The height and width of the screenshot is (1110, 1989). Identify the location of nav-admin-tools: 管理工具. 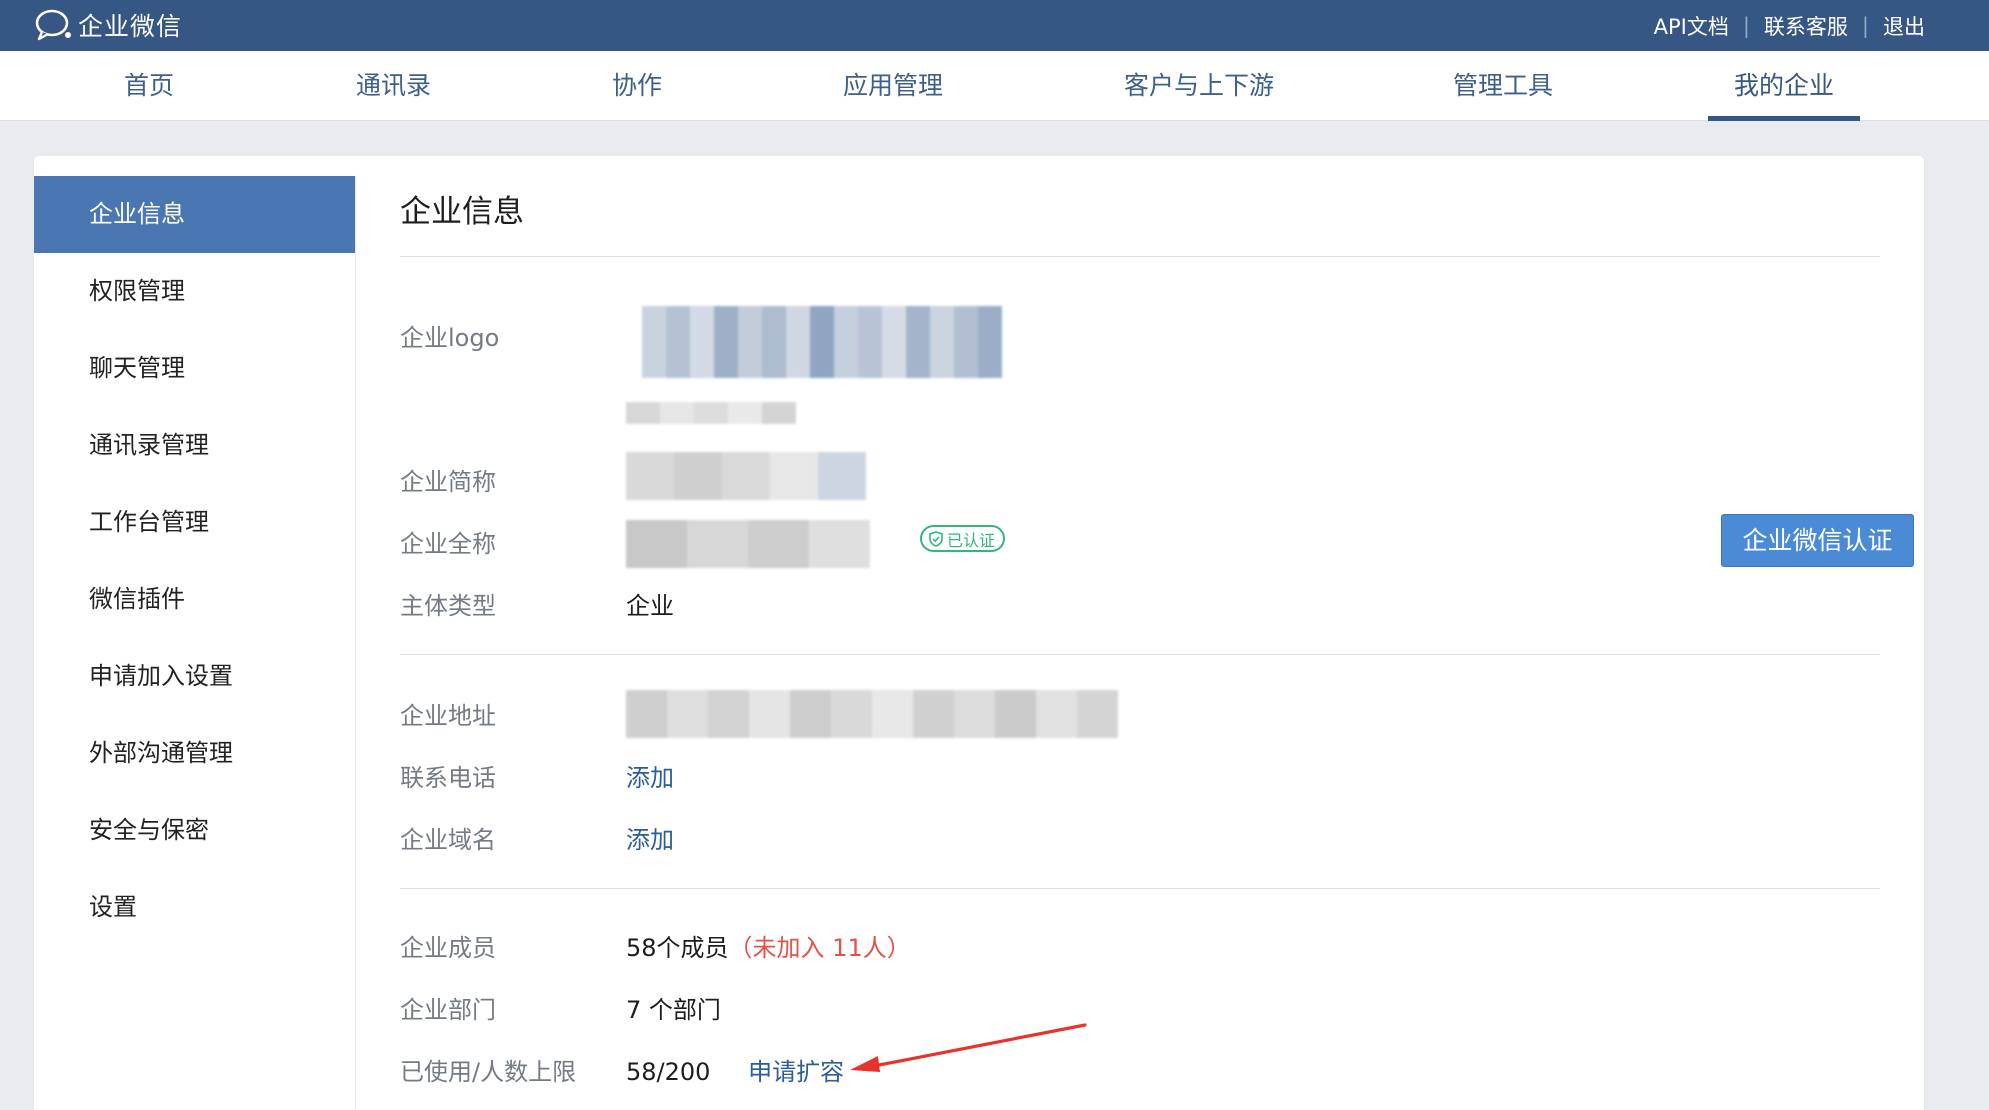
(1503, 86).